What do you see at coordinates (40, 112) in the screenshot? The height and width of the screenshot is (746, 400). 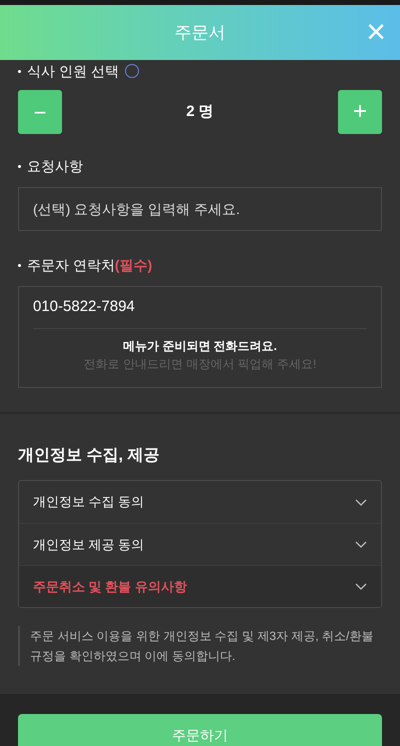 I see `decrease-button: −` at bounding box center [40, 112].